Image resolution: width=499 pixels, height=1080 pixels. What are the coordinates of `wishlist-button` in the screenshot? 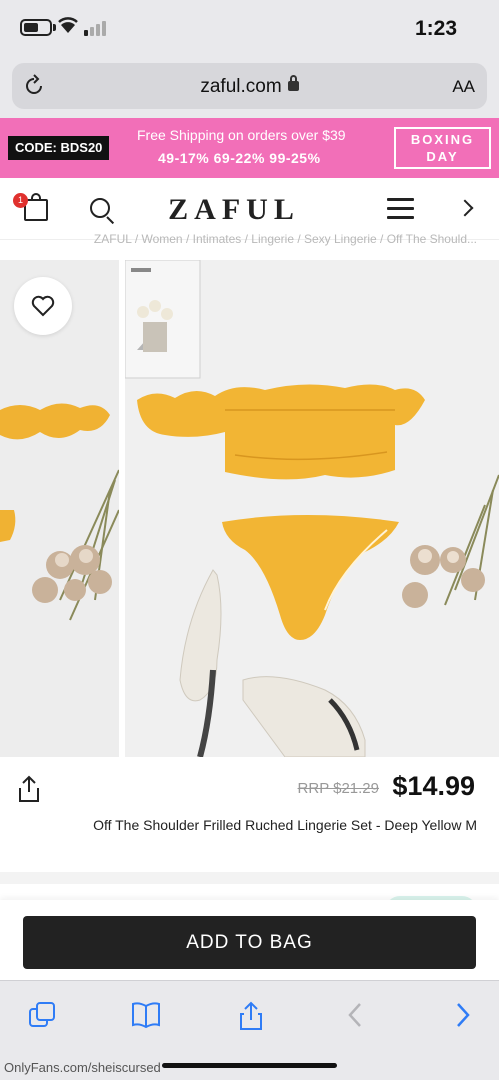 It's located at (43, 306).